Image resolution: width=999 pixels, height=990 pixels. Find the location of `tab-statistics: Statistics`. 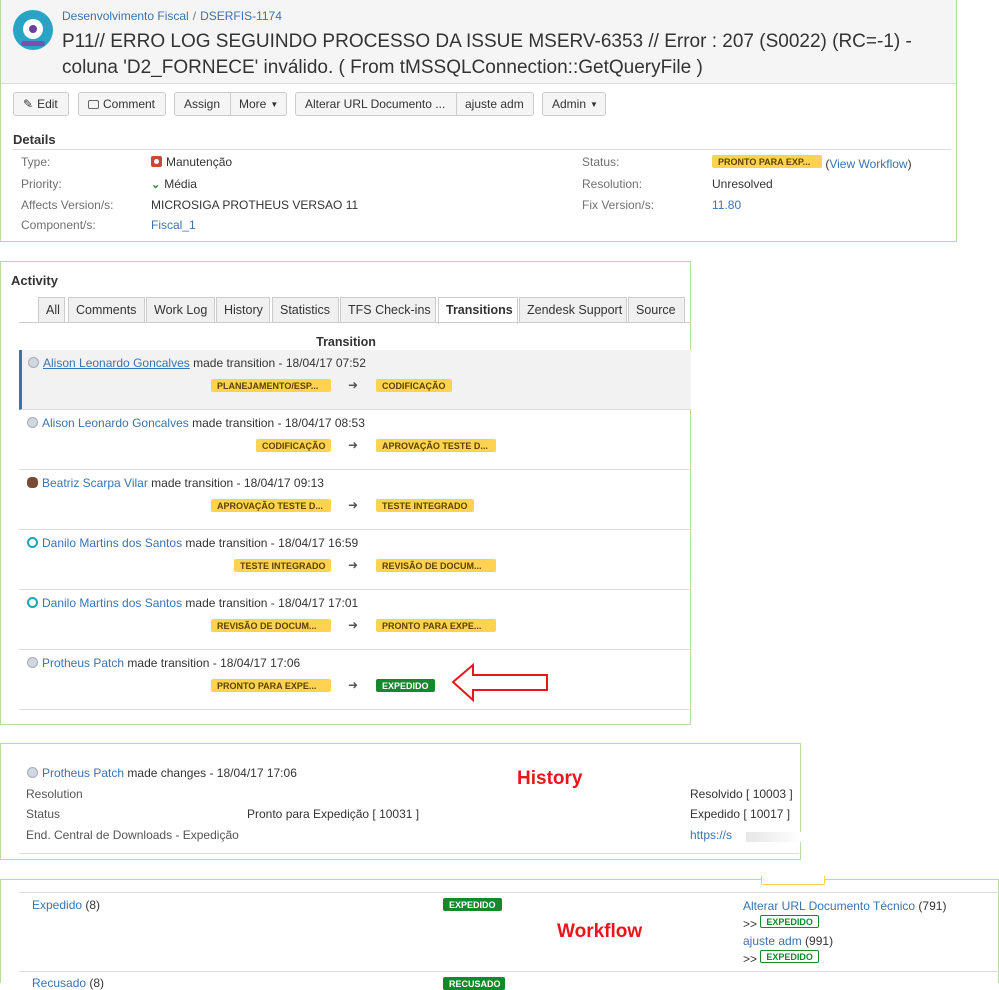

tab-statistics: Statistics is located at coordinates (305, 310).